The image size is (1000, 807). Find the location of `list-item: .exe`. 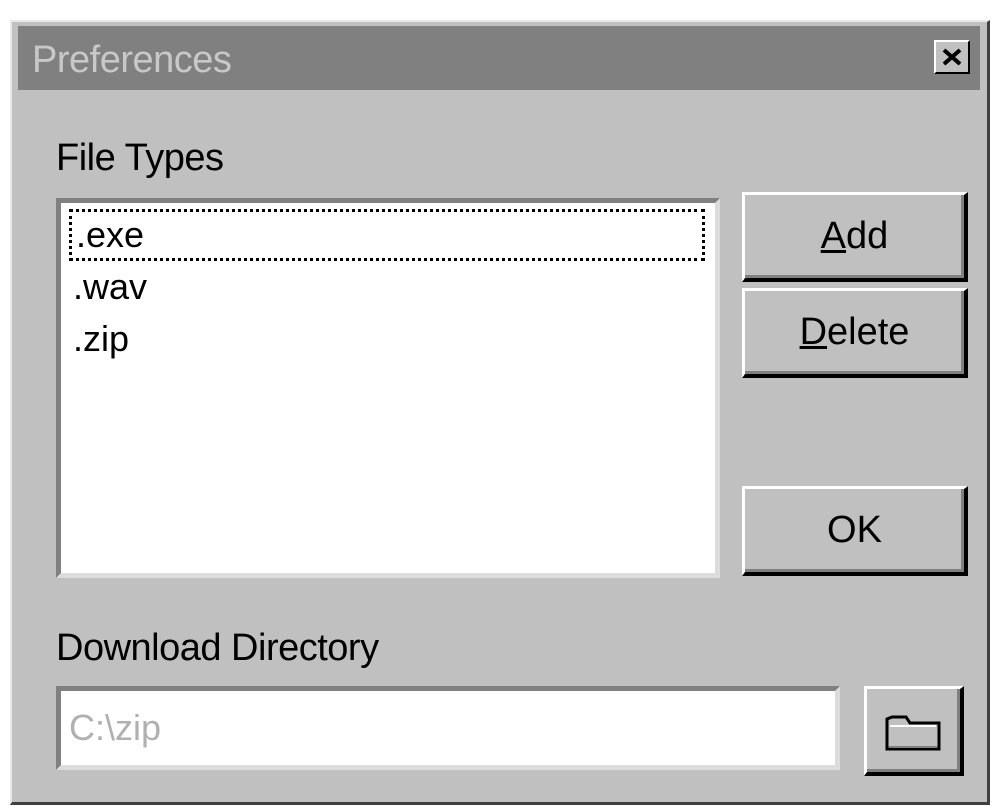

list-item: .exe is located at coordinates (387, 235).